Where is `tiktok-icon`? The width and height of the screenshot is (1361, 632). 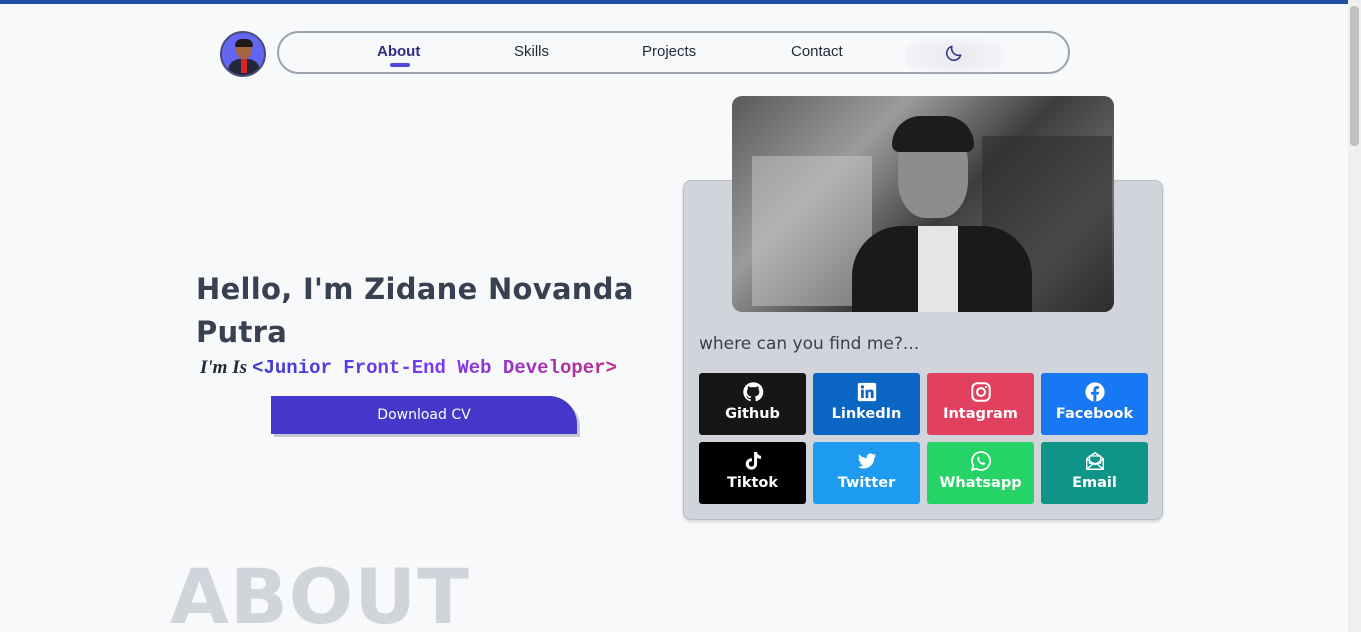 tiktok-icon is located at coordinates (753, 460).